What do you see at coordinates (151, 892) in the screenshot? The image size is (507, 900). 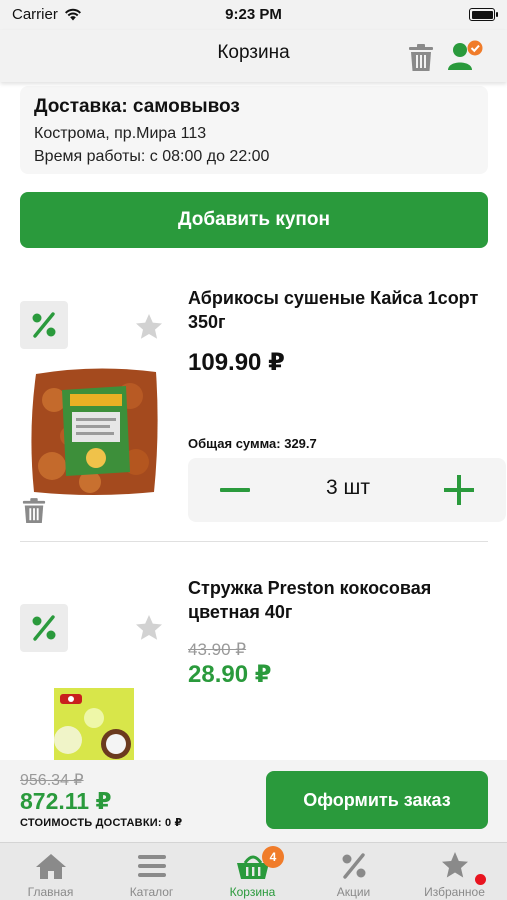 I see `tab-label: Каталог` at bounding box center [151, 892].